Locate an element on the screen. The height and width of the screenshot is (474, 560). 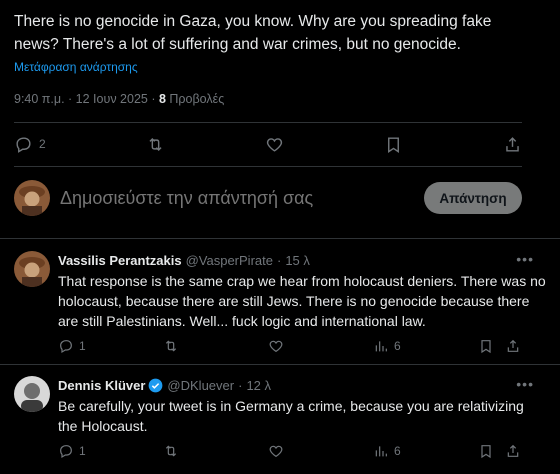
reply-submit-button: Απάντηση is located at coordinates (473, 198).